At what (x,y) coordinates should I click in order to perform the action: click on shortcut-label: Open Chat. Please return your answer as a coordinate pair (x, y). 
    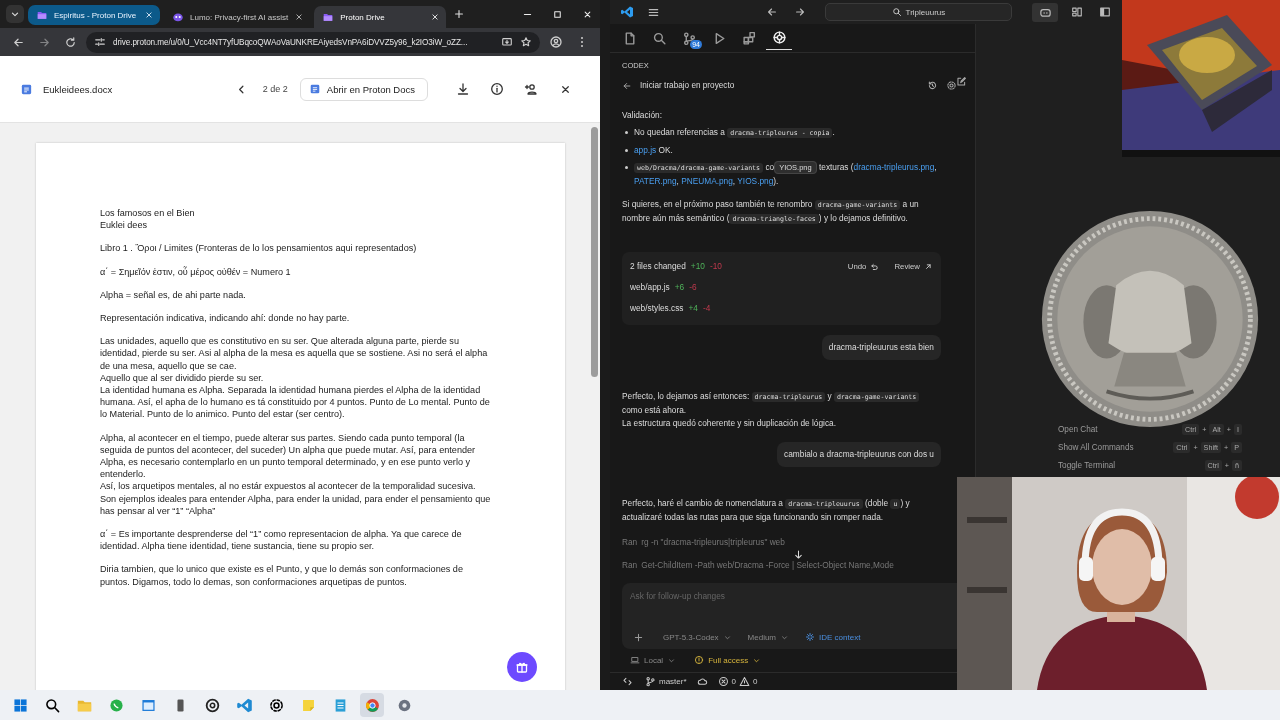
    Looking at the image, I should click on (1078, 429).